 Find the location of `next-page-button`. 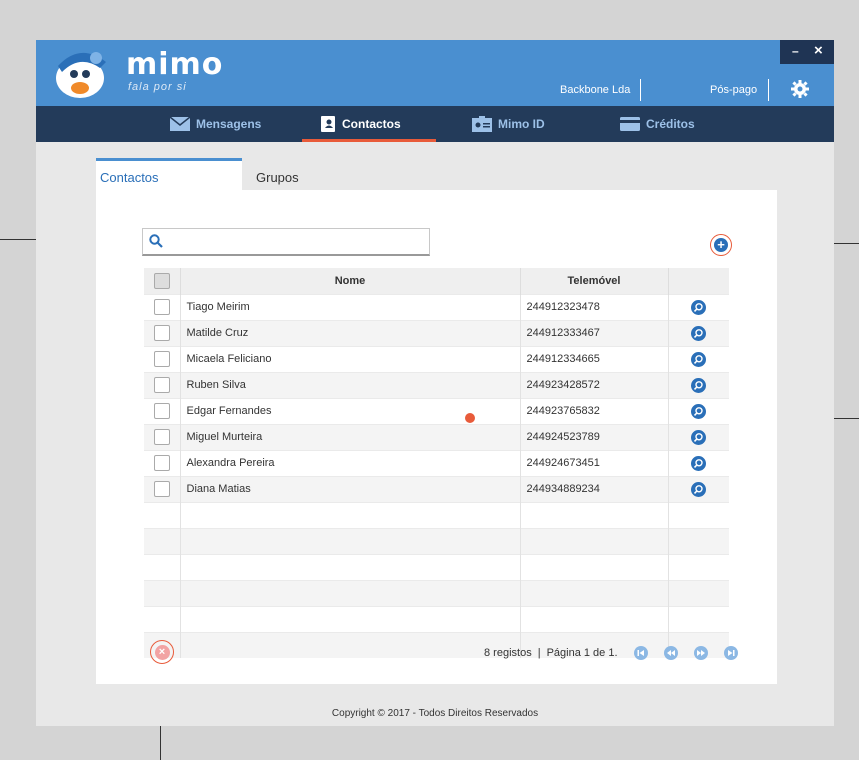

next-page-button is located at coordinates (700, 653).